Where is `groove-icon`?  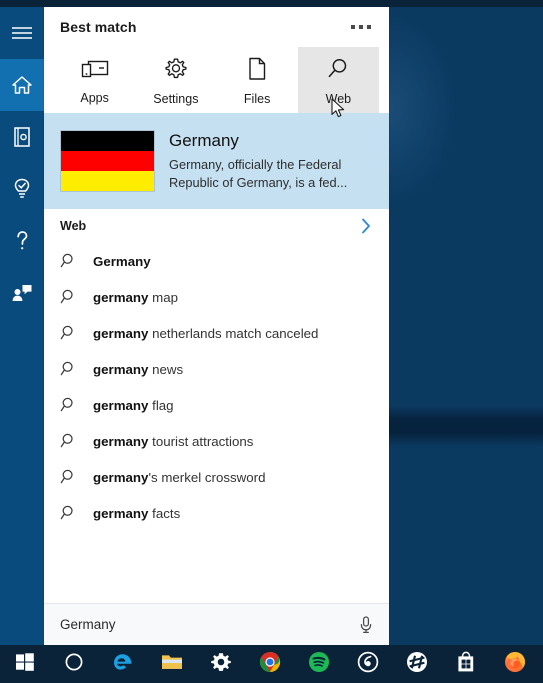 groove-icon is located at coordinates (368, 664).